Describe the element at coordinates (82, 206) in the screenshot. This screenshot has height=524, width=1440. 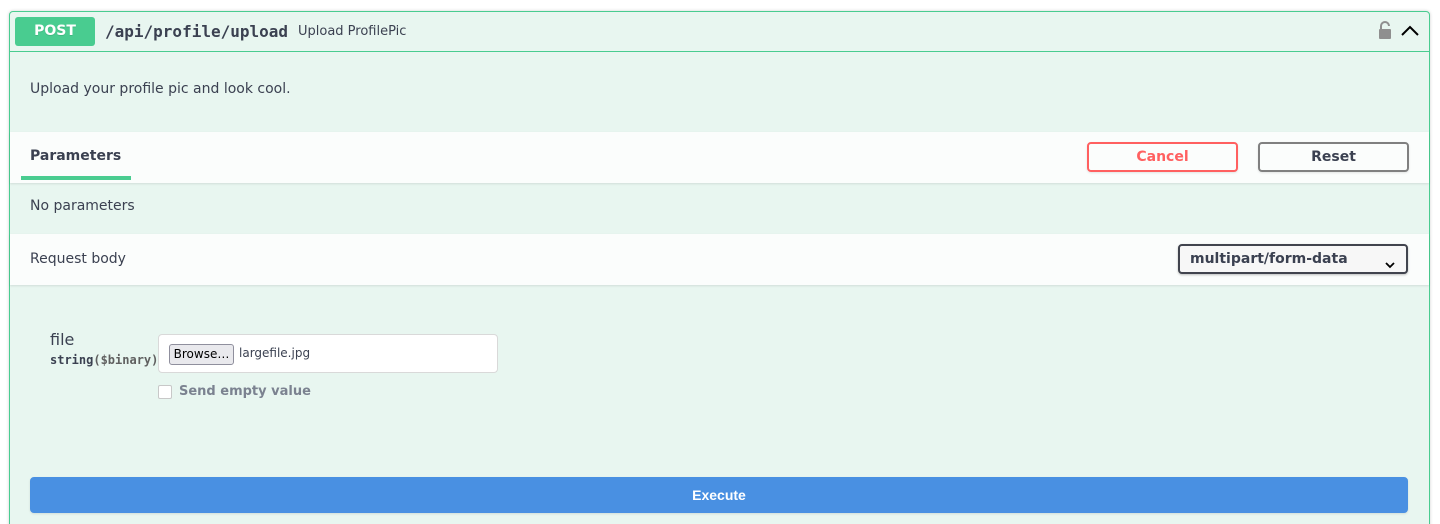
I see `no-parameters-text: No parameters` at that location.